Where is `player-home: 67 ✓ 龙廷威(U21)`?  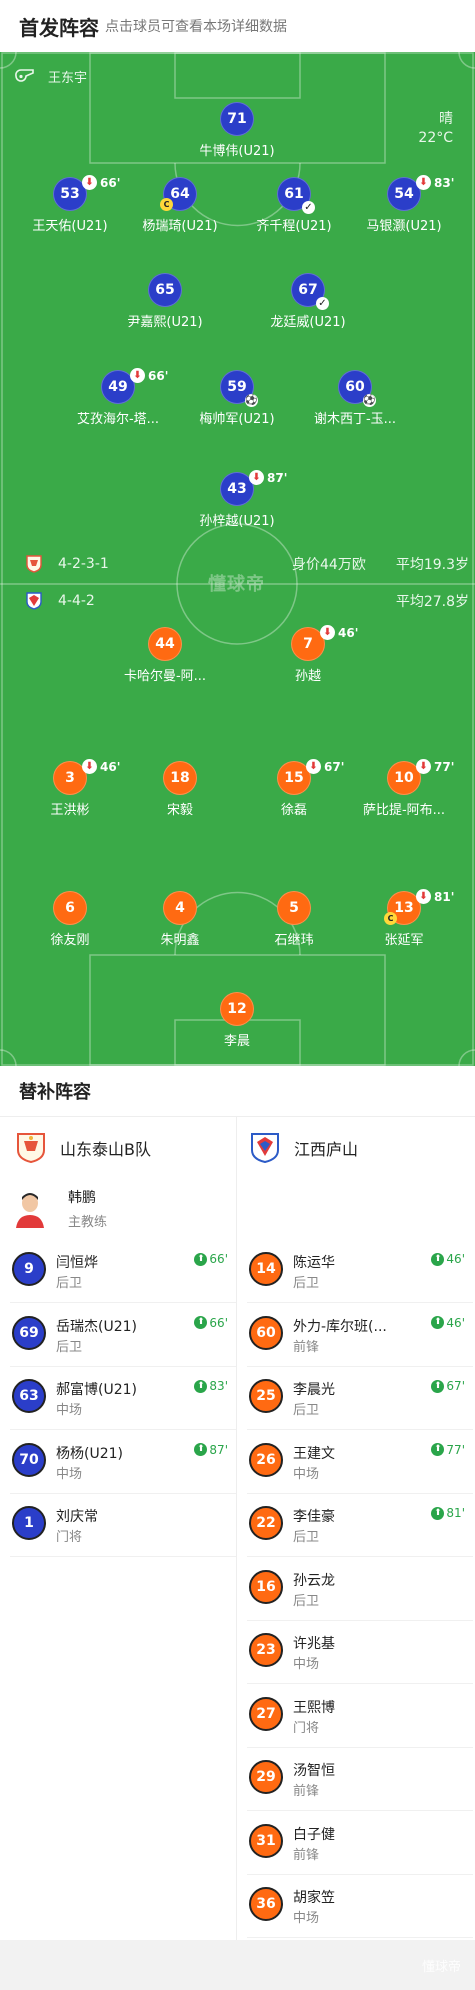 player-home: 67 ✓ 龙廷威(U21) is located at coordinates (308, 301).